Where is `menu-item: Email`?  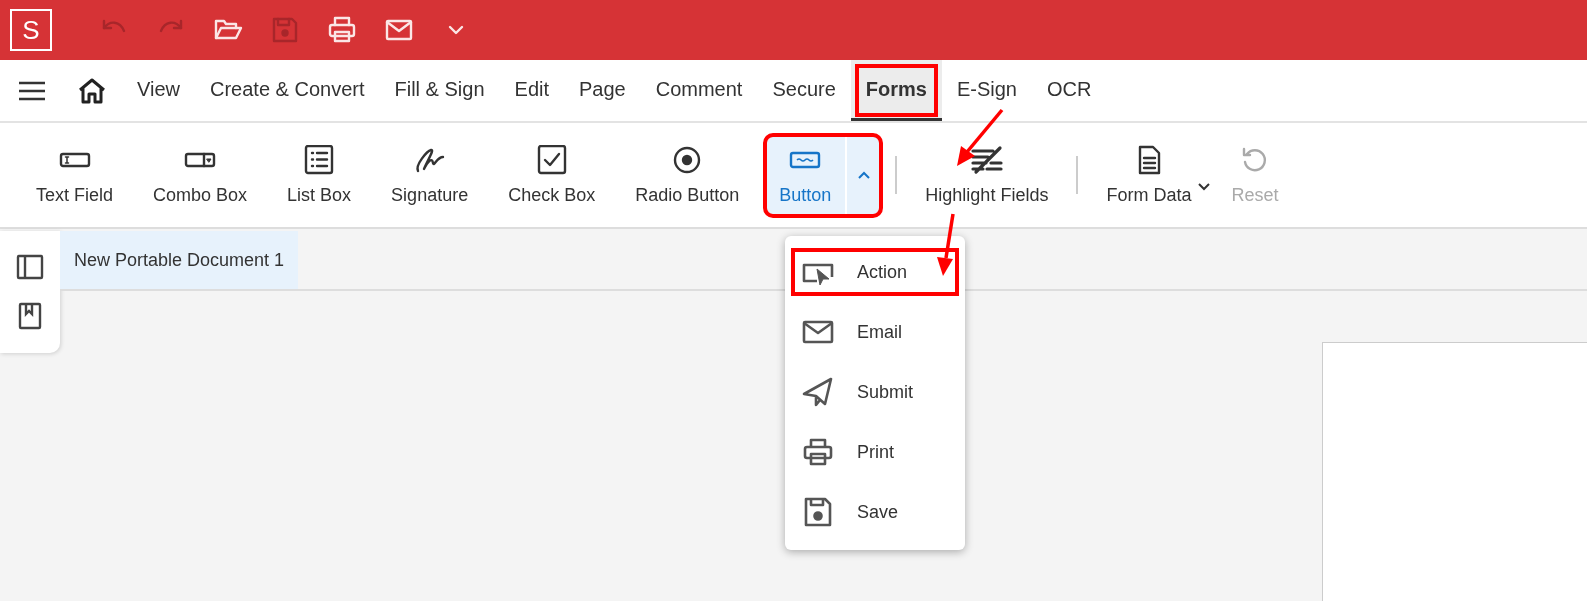 menu-item: Email is located at coordinates (875, 332).